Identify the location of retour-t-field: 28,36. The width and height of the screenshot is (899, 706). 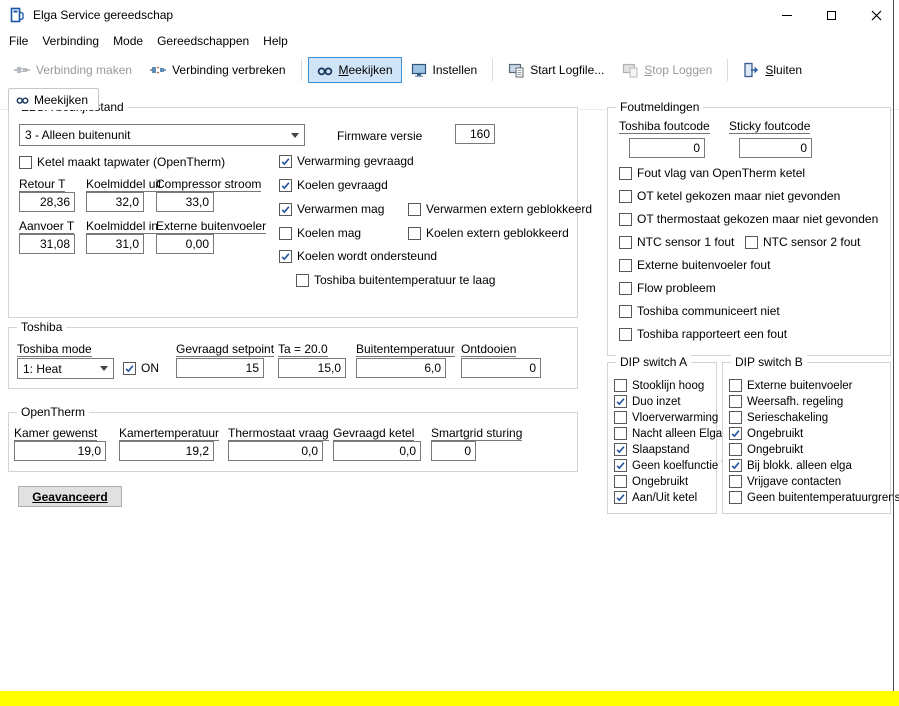
(47, 202).